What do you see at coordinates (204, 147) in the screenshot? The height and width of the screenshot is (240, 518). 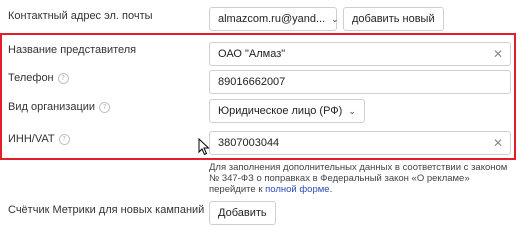 I see `mouse-cursor-icon` at bounding box center [204, 147].